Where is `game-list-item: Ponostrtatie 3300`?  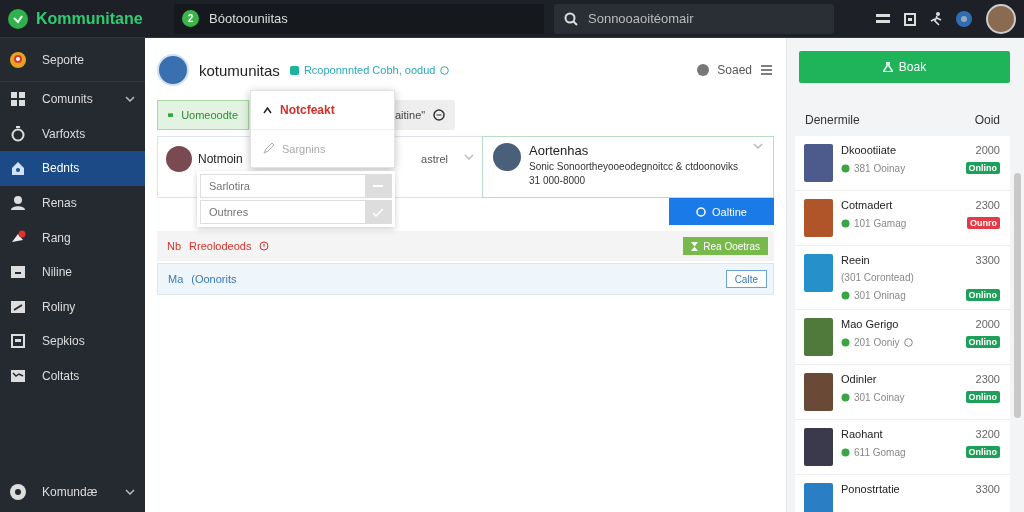
game-list-item: Ponostrtatie 3300 is located at coordinates (902, 493).